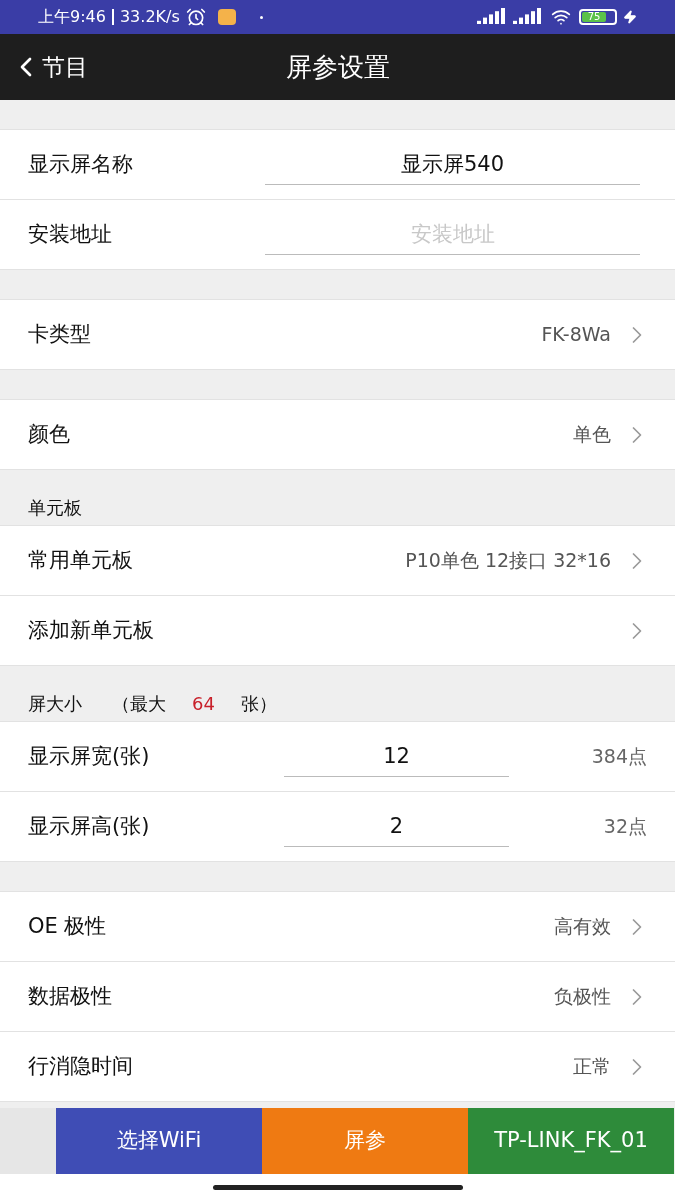  Describe the element at coordinates (337, 1067) in the screenshot. I see `settings-row: 行消隐时间 正常` at that location.